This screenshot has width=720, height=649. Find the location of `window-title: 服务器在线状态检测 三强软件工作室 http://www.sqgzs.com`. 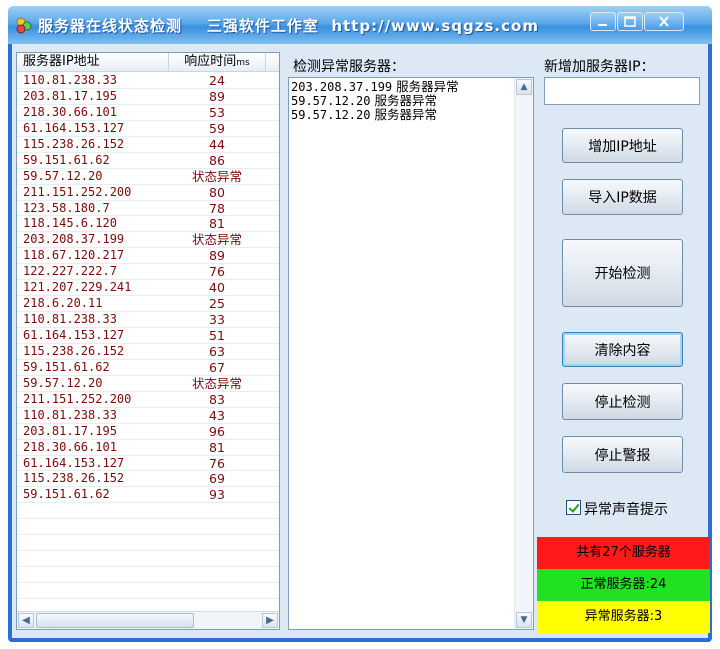

window-title: 服务器在线状态检测 三强软件工作室 http://www.sqgzs.com is located at coordinates (288, 26).